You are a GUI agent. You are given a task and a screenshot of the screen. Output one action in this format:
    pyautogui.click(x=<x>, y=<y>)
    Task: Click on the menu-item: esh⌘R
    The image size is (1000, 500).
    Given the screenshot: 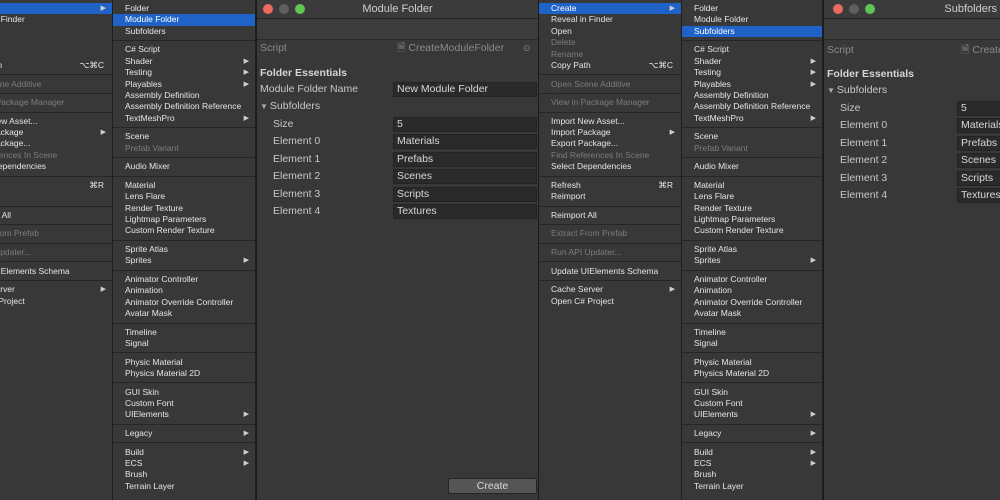 What is the action you would take?
    pyautogui.click(x=56, y=185)
    